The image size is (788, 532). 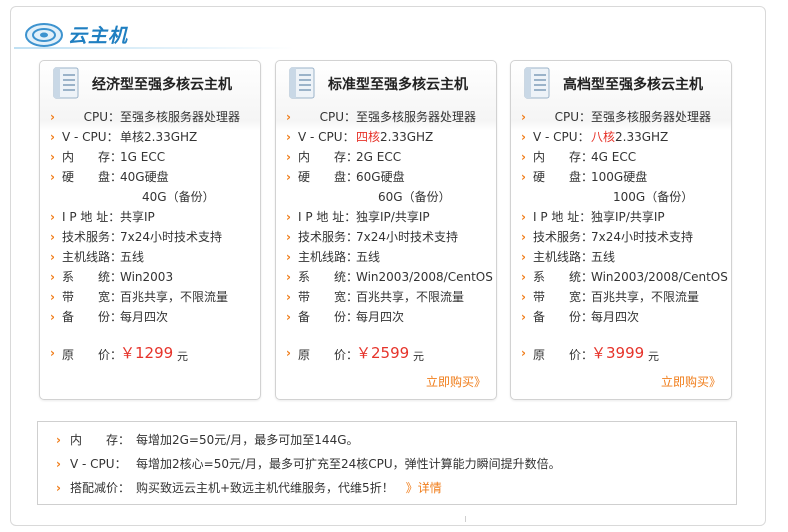 I want to click on spec-label: CPU：, so click(x=101, y=117).